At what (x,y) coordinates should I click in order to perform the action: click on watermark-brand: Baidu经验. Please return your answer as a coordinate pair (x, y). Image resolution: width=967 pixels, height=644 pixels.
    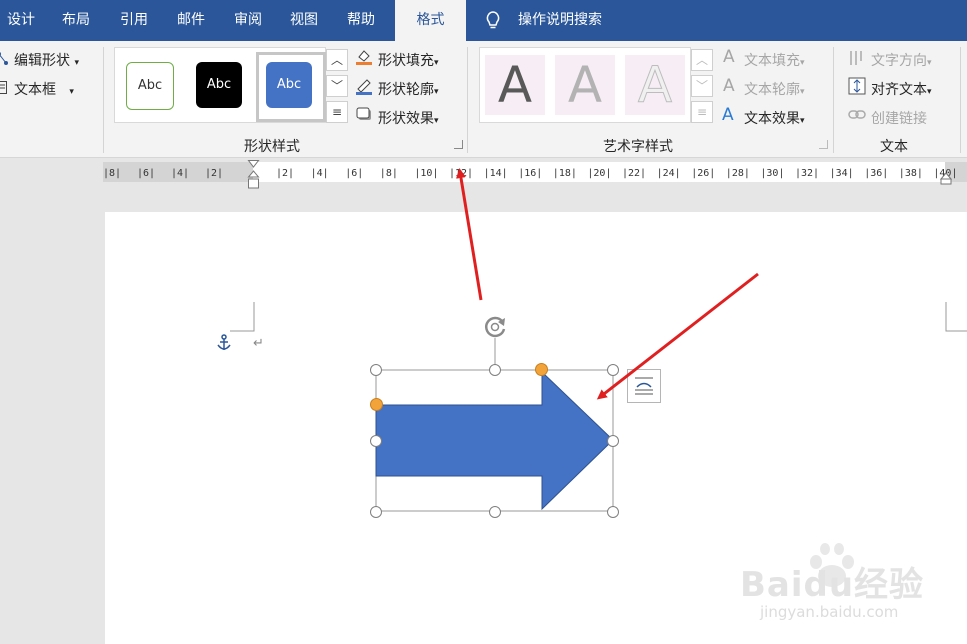
    Looking at the image, I should click on (832, 585).